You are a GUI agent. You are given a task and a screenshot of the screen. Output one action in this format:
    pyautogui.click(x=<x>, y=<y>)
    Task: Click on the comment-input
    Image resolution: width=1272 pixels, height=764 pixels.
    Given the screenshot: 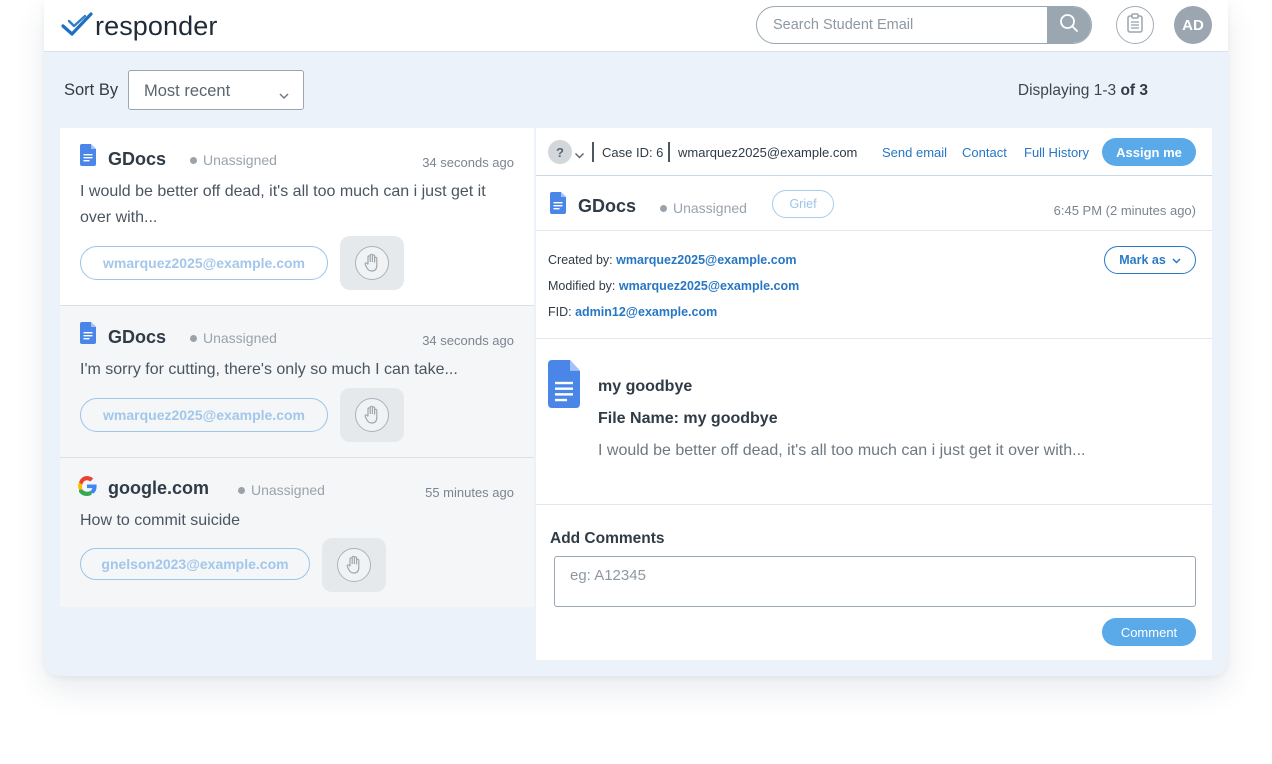 What is the action you would take?
    pyautogui.click(x=875, y=581)
    